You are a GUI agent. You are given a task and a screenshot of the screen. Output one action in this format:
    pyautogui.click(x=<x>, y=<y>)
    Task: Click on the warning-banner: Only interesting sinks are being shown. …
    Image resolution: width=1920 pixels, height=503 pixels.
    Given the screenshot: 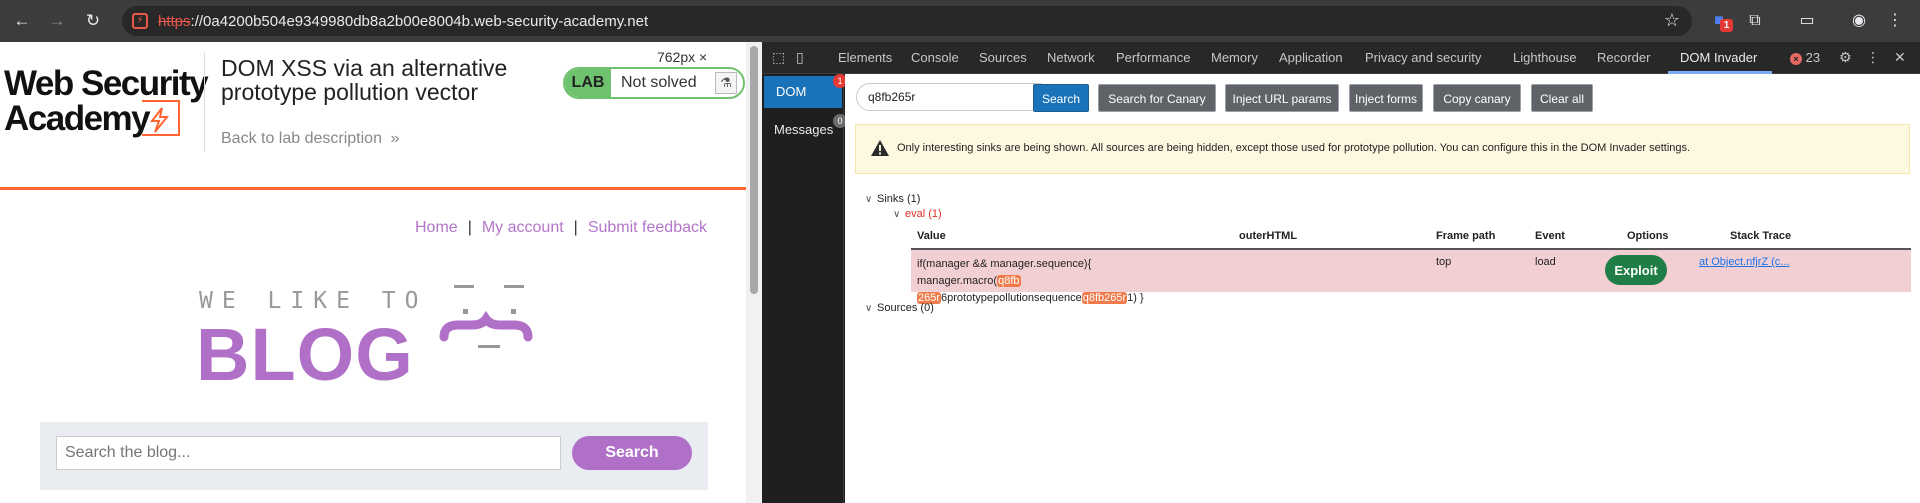 What is the action you would take?
    pyautogui.click(x=1382, y=149)
    